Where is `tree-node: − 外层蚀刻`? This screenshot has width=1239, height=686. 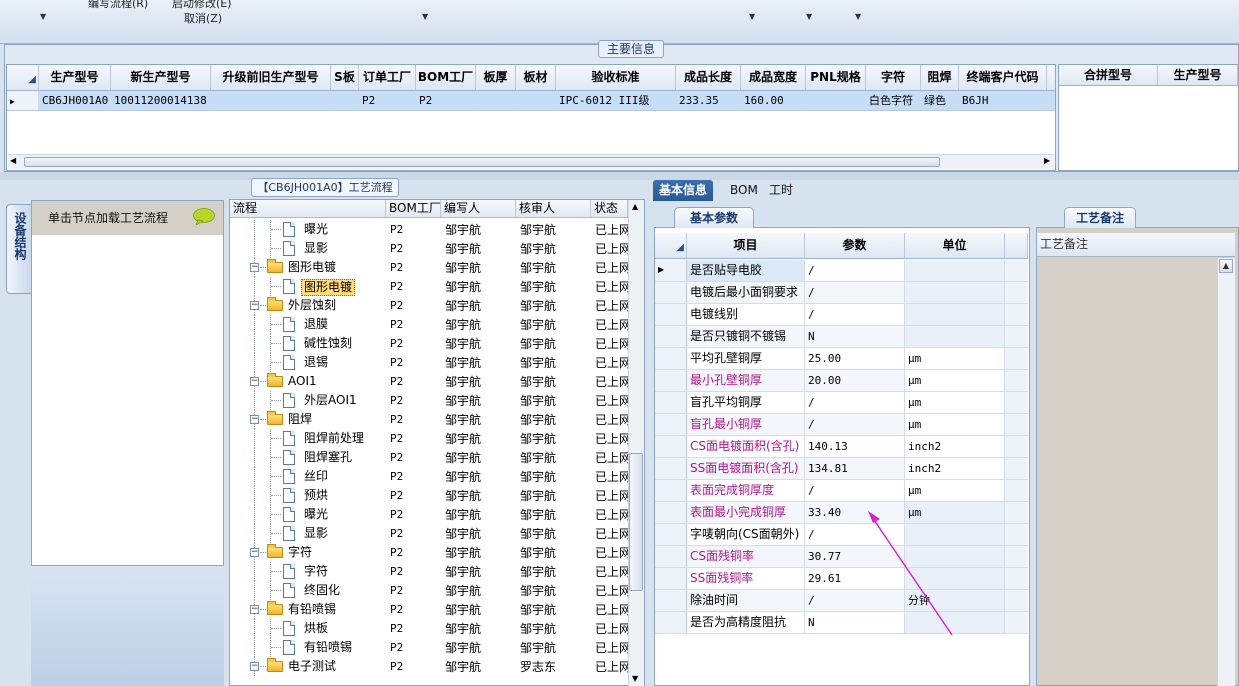 tree-node: − 外层蚀刻 is located at coordinates (308, 305).